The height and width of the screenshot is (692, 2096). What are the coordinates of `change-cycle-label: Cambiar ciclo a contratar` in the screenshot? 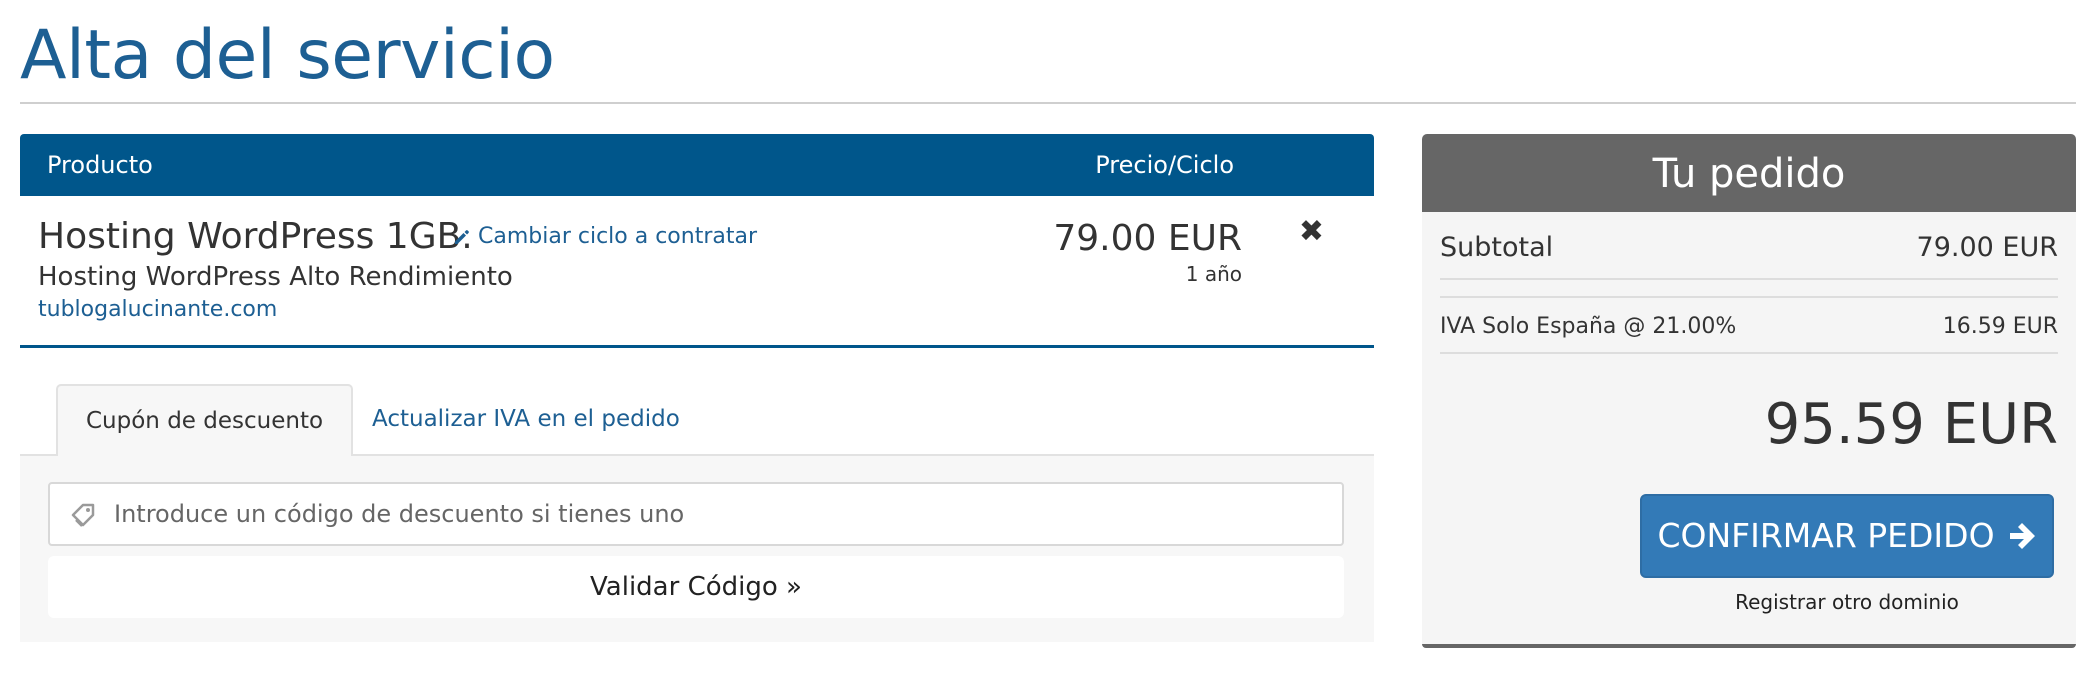 It's located at (618, 236).